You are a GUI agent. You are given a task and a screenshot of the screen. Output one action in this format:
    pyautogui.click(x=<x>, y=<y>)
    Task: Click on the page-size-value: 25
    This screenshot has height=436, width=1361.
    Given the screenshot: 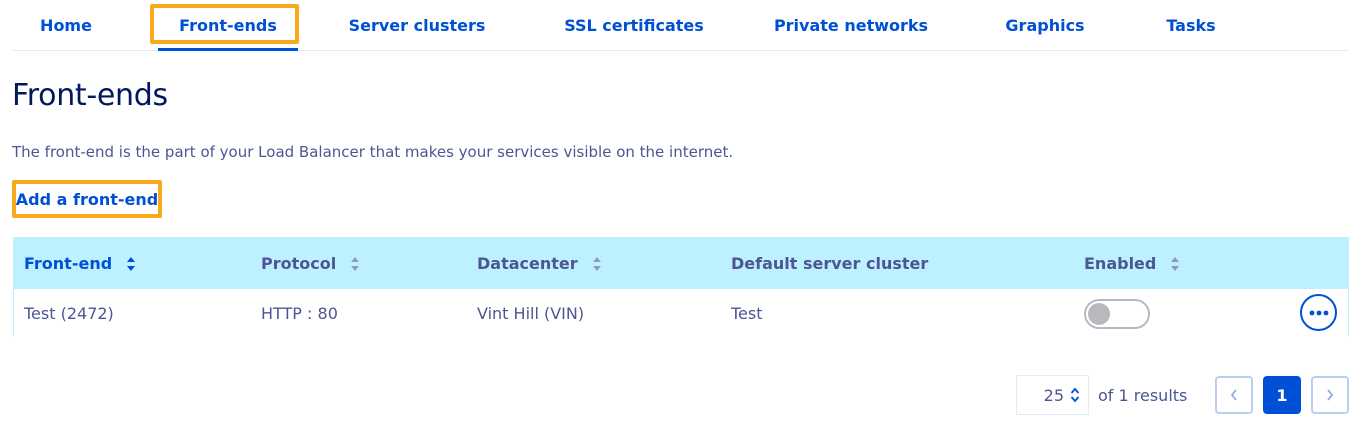 What is the action you would take?
    pyautogui.click(x=1053, y=395)
    